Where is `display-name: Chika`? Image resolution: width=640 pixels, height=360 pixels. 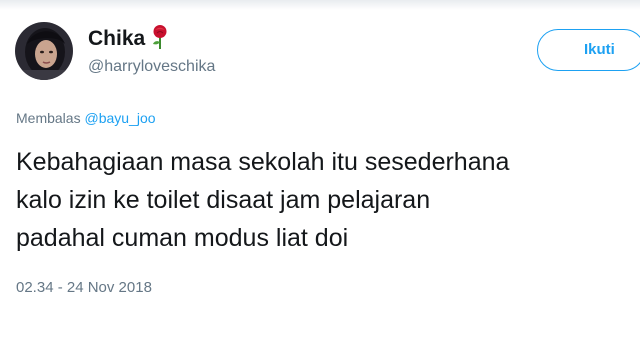 display-name: Chika is located at coordinates (116, 39).